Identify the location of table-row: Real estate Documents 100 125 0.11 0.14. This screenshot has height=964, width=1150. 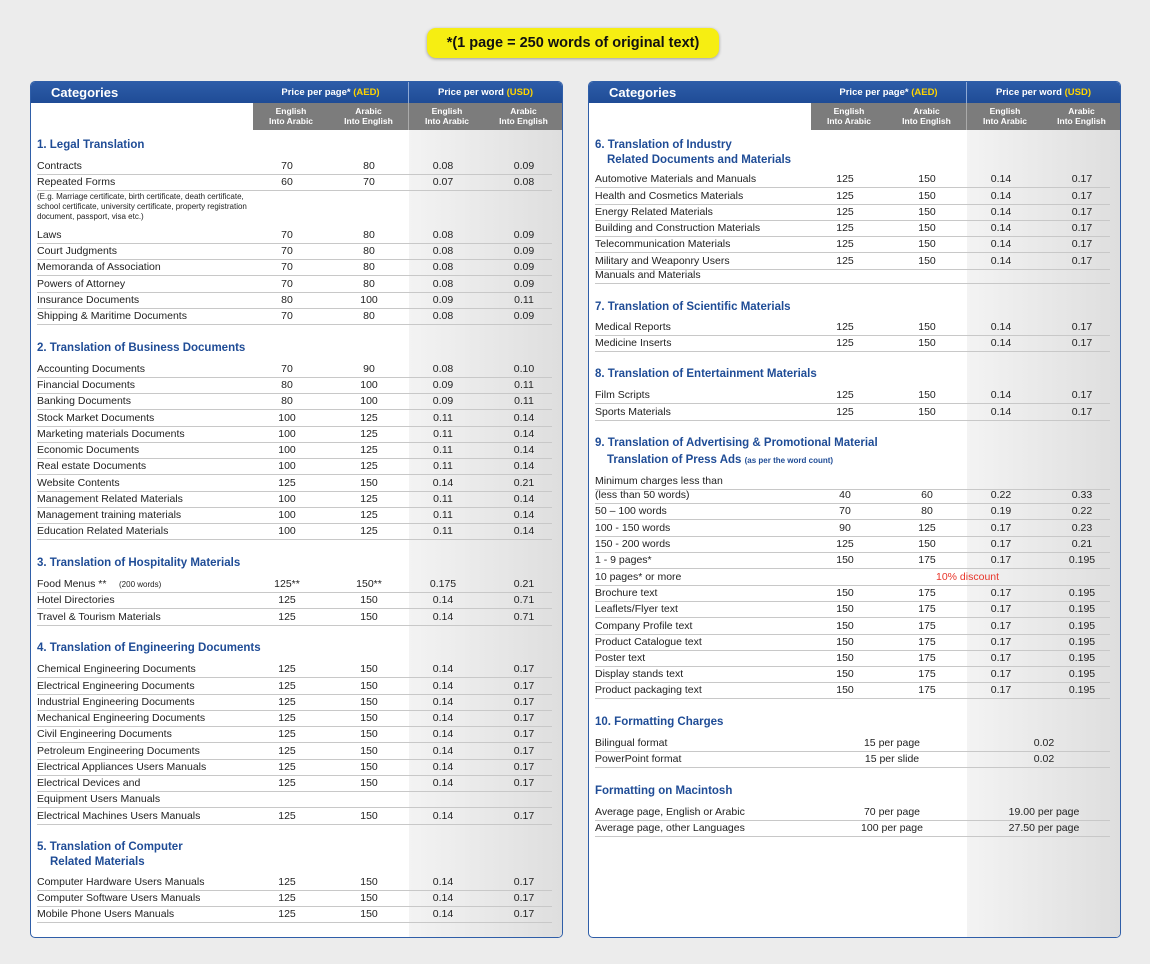
(296, 466).